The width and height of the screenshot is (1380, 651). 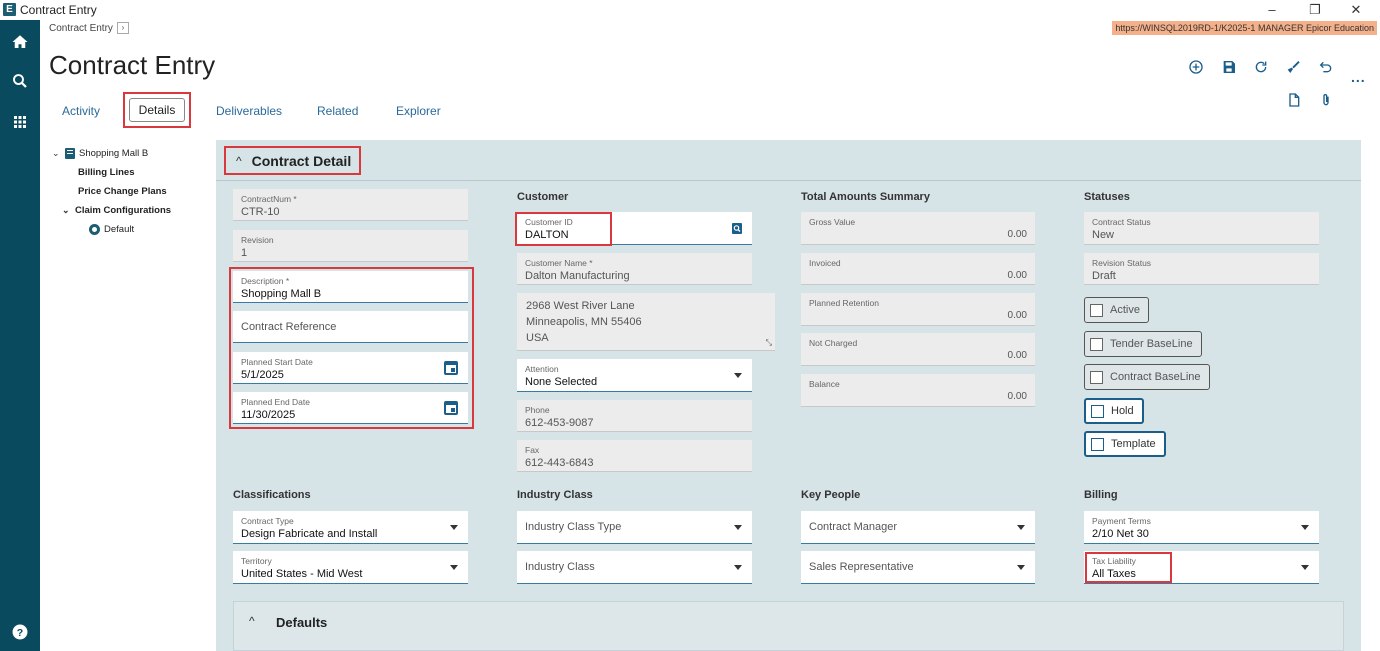 I want to click on tree-root: ⌄ Shopping Mall B, so click(x=100, y=153).